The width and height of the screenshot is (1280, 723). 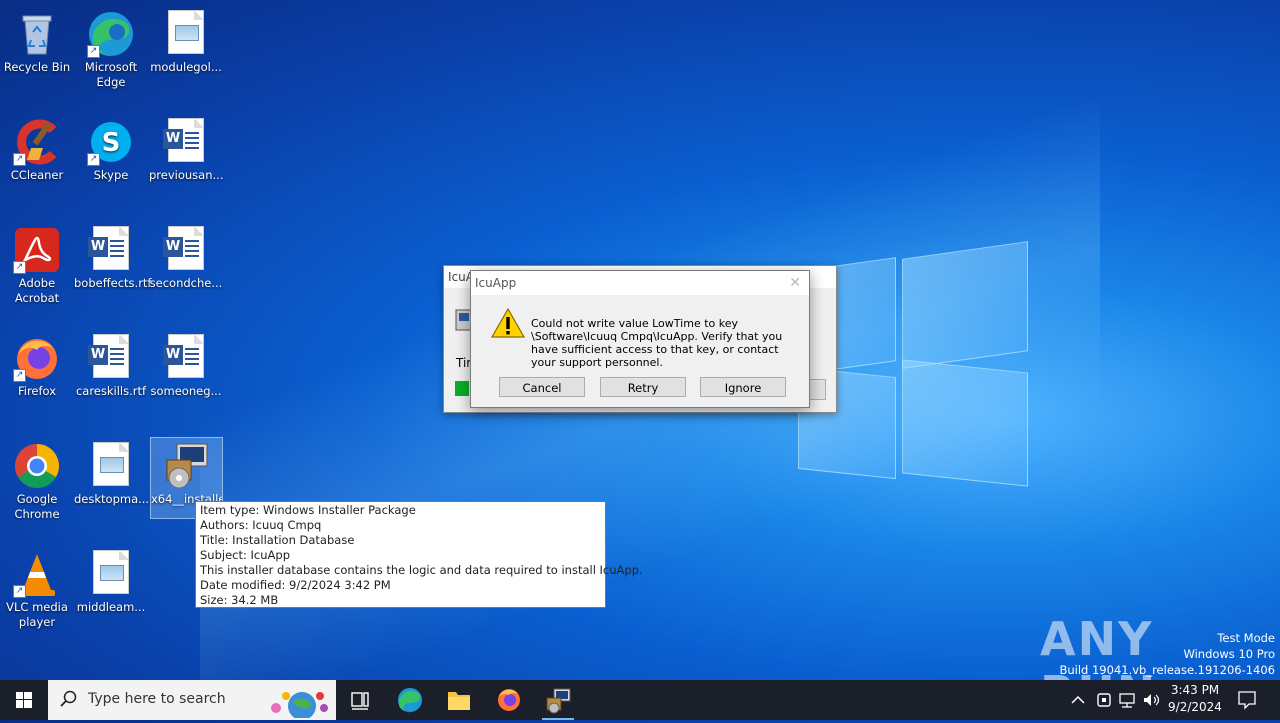 What do you see at coordinates (1127, 701) in the screenshot?
I see `network-icon` at bounding box center [1127, 701].